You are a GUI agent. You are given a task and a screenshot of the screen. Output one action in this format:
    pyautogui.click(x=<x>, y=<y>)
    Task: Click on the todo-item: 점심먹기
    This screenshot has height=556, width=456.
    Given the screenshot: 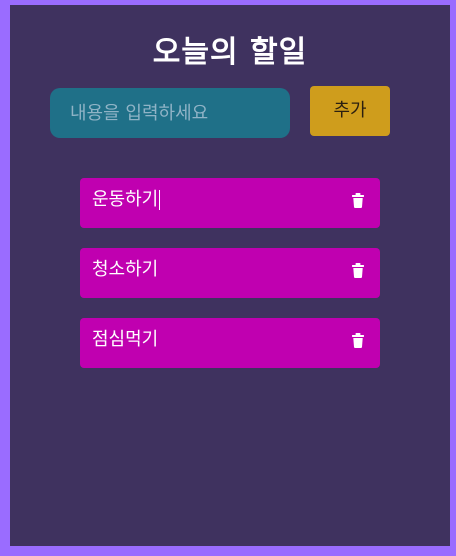 What is the action you would take?
    pyautogui.click(x=230, y=343)
    